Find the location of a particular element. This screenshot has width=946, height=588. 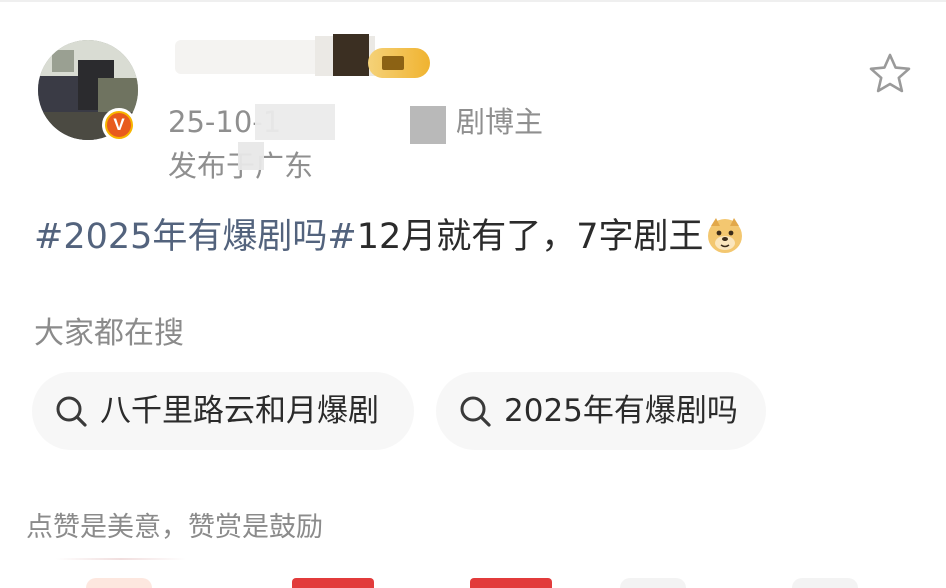

post-body: #2025年有爆剧吗#12月就有了，7字剧王 is located at coordinates (389, 237).